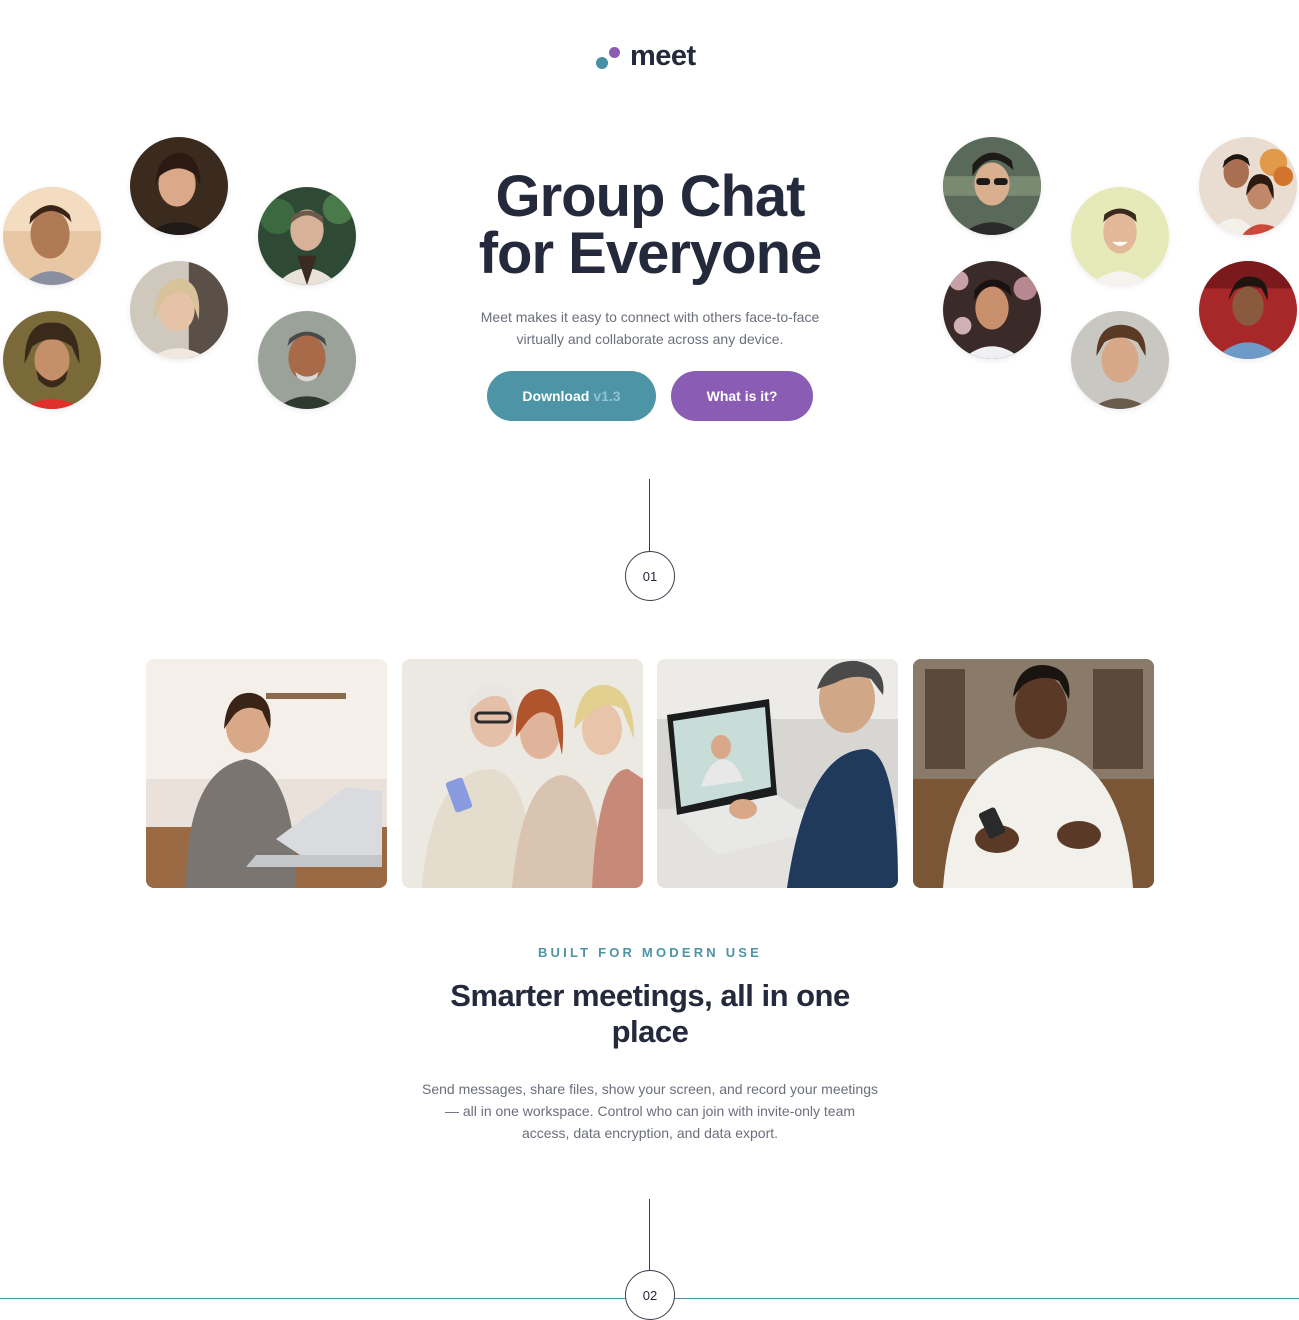 The height and width of the screenshot is (1320, 1299). I want to click on step-number: 02, so click(650, 1295).